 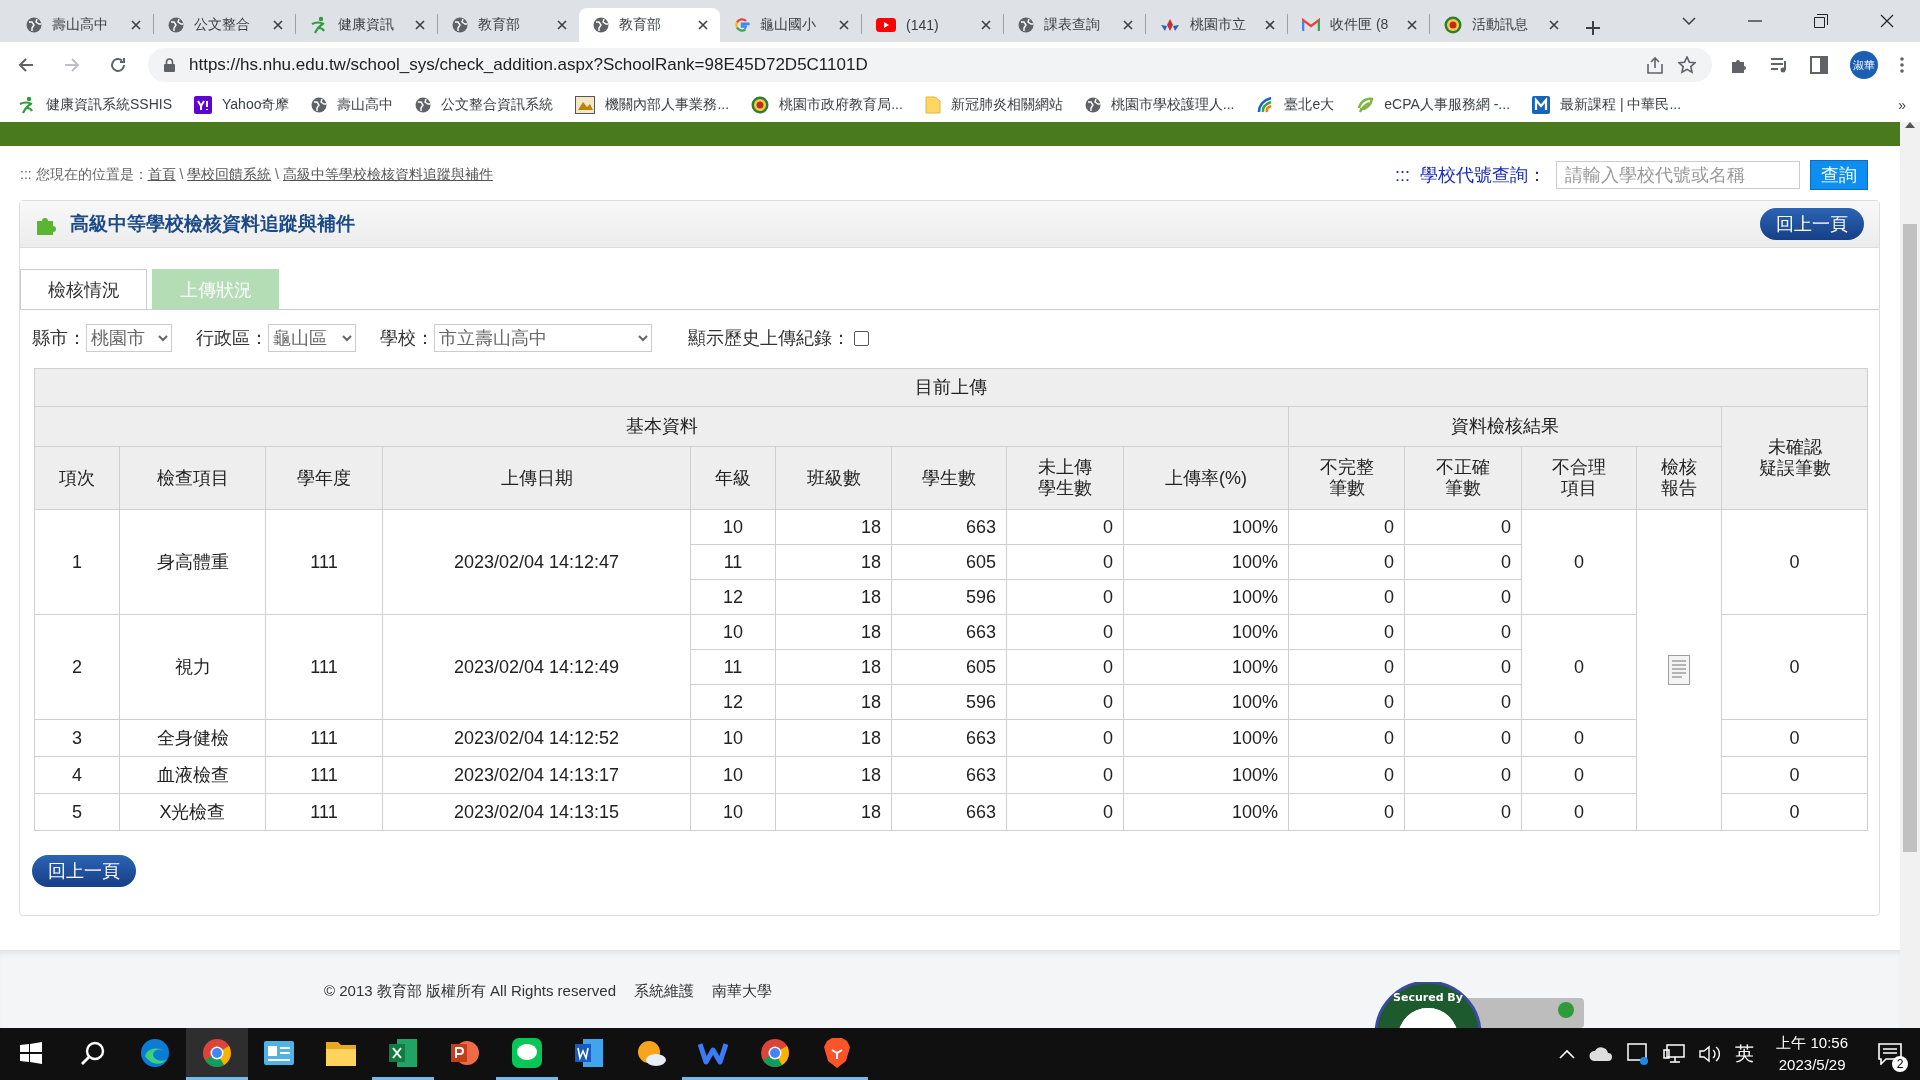 I want to click on speaker-icon, so click(x=1710, y=1054).